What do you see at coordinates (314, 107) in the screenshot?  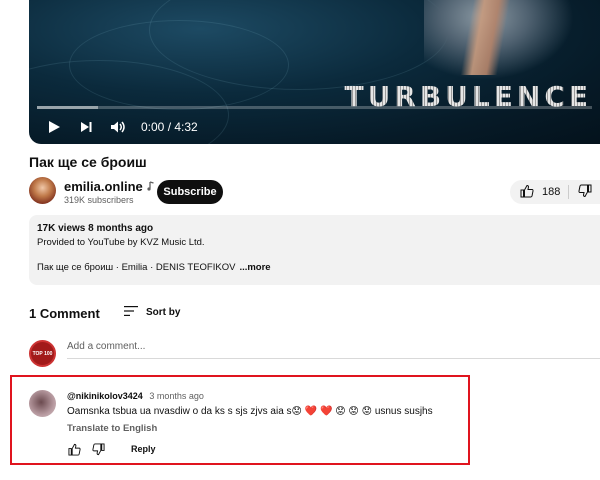 I see `progress-bar` at bounding box center [314, 107].